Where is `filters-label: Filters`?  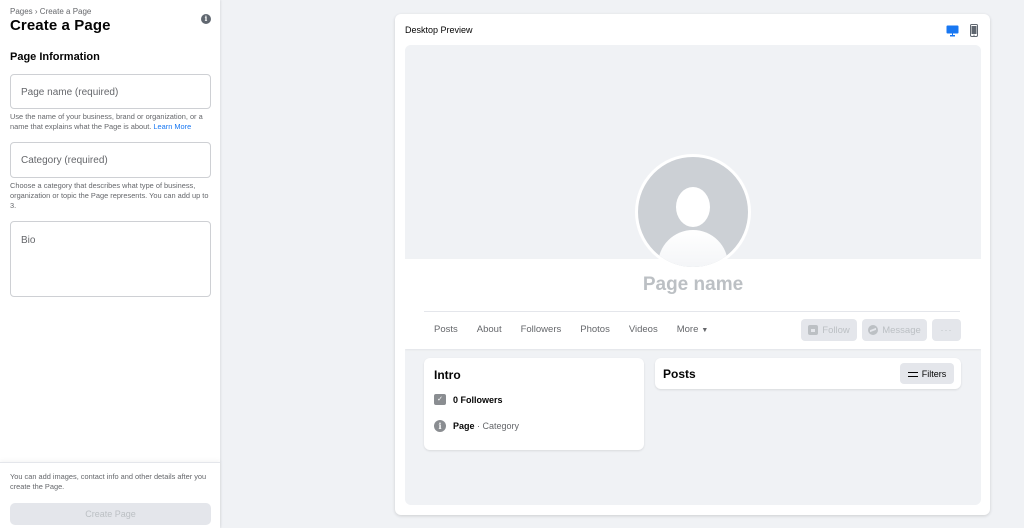
filters-label: Filters is located at coordinates (934, 373).